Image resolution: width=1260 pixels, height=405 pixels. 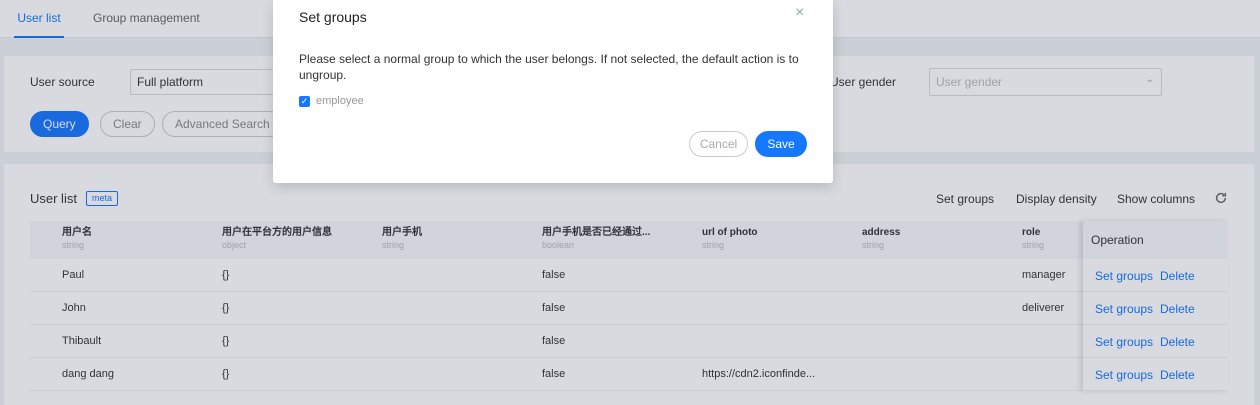 What do you see at coordinates (340, 101) in the screenshot?
I see `employee-checkbox-label: employee` at bounding box center [340, 101].